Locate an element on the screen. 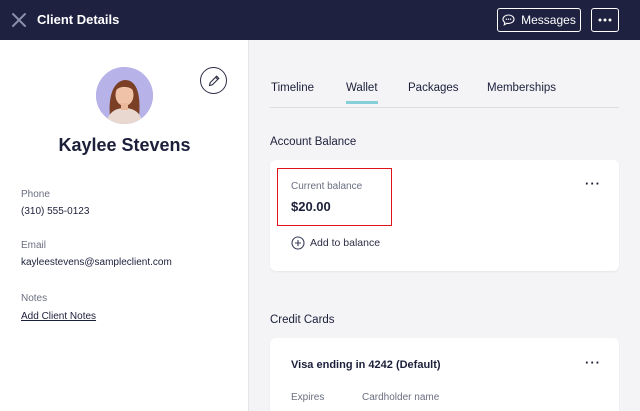 Image resolution: width=640 pixels, height=411 pixels. client-name: Kaylee Stevens is located at coordinates (124, 145).